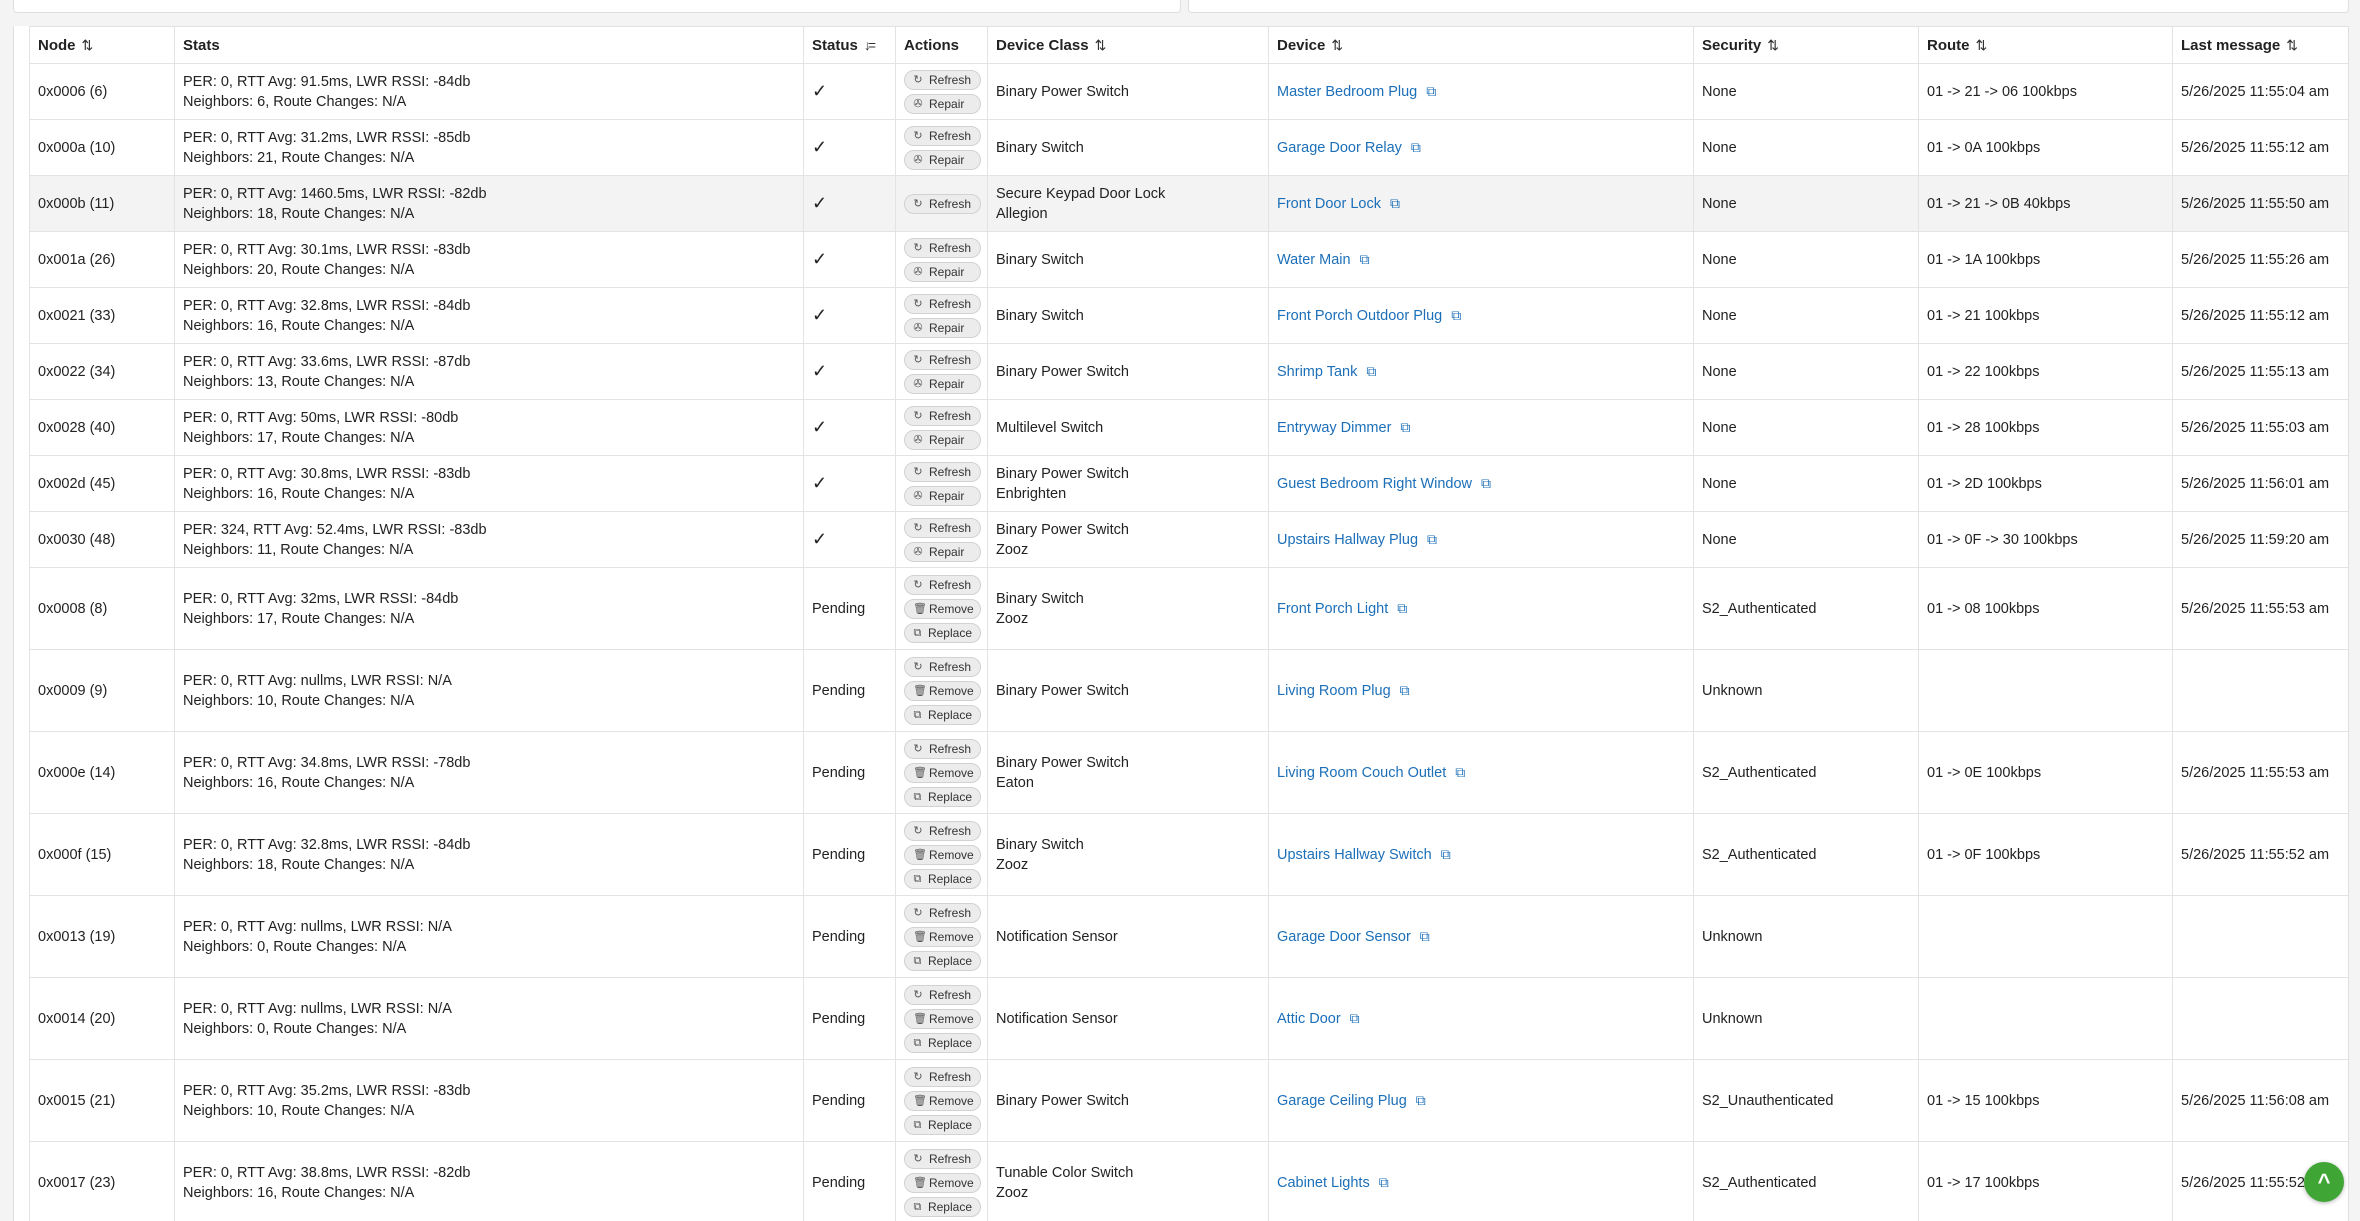  I want to click on device-link: Cabinet Lights, so click(1323, 1183).